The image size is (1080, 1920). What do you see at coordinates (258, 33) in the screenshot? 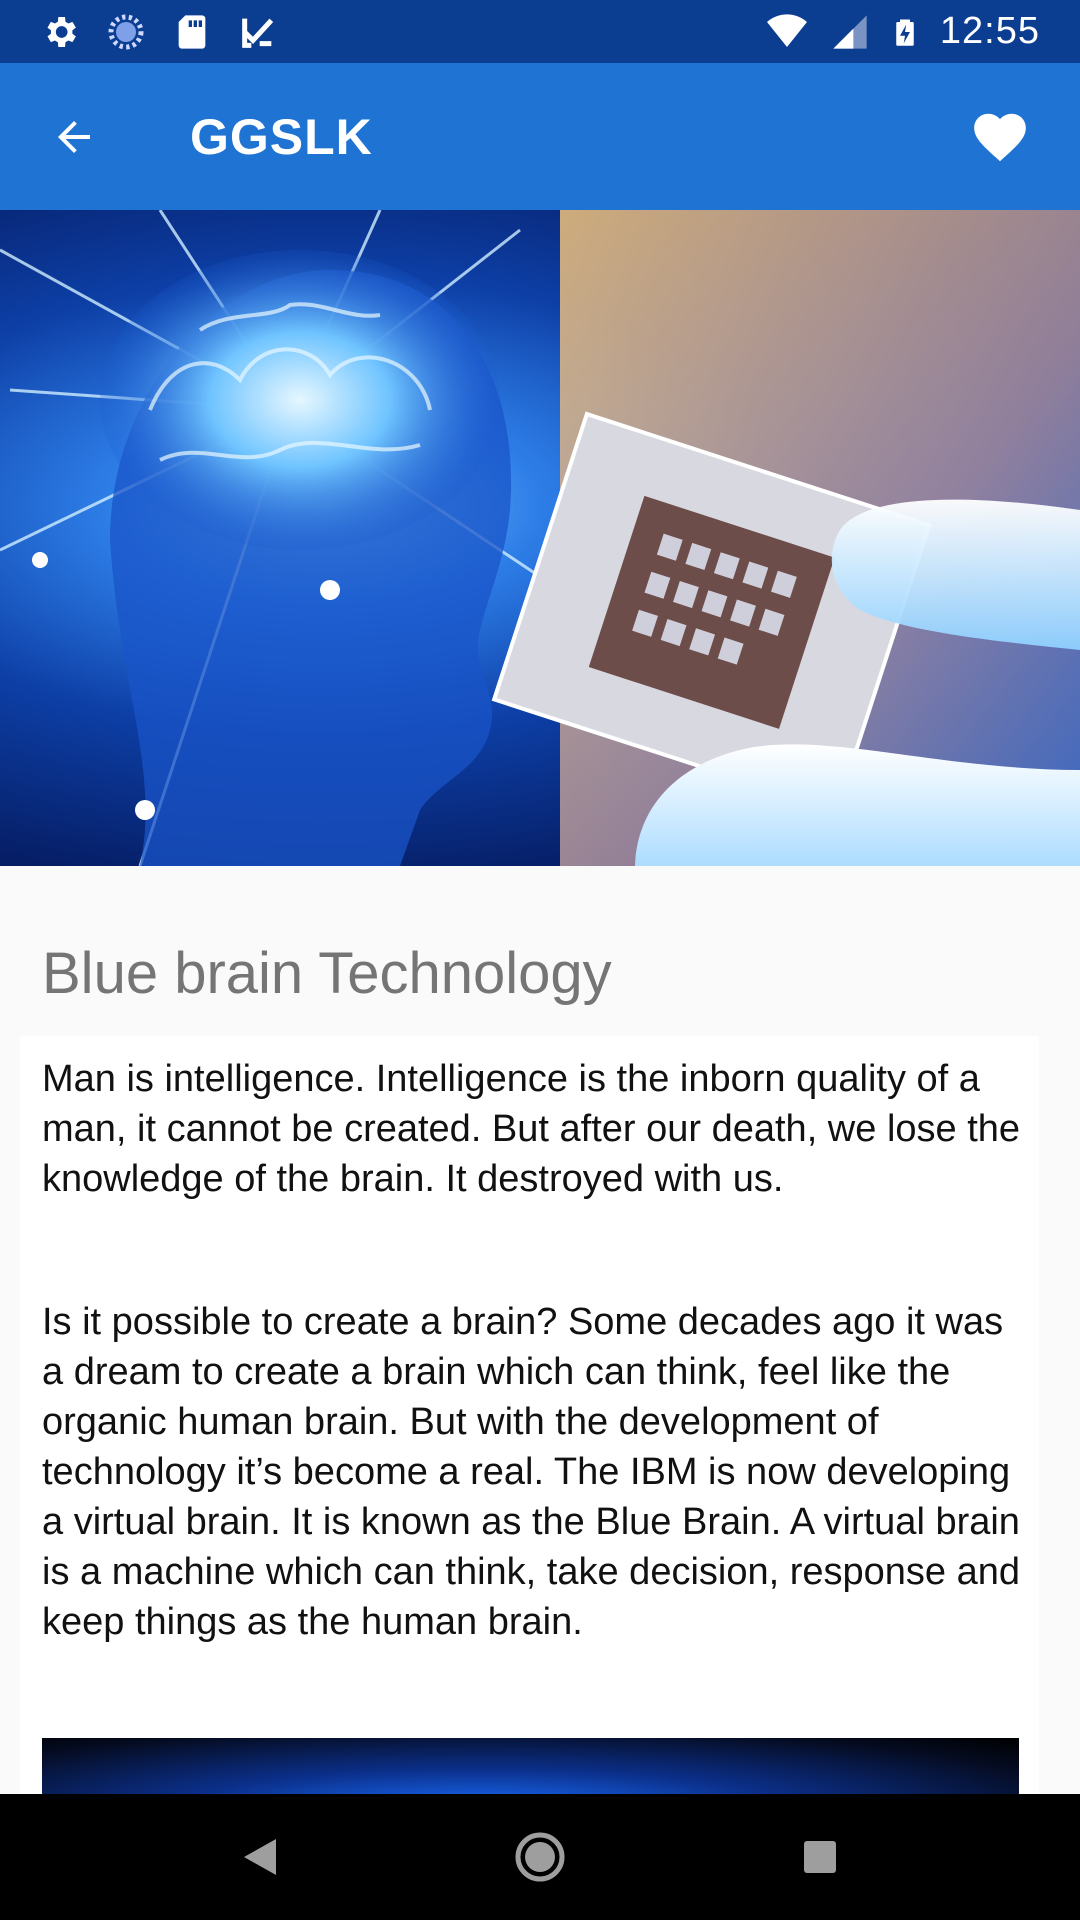
I see `checklist-icon` at bounding box center [258, 33].